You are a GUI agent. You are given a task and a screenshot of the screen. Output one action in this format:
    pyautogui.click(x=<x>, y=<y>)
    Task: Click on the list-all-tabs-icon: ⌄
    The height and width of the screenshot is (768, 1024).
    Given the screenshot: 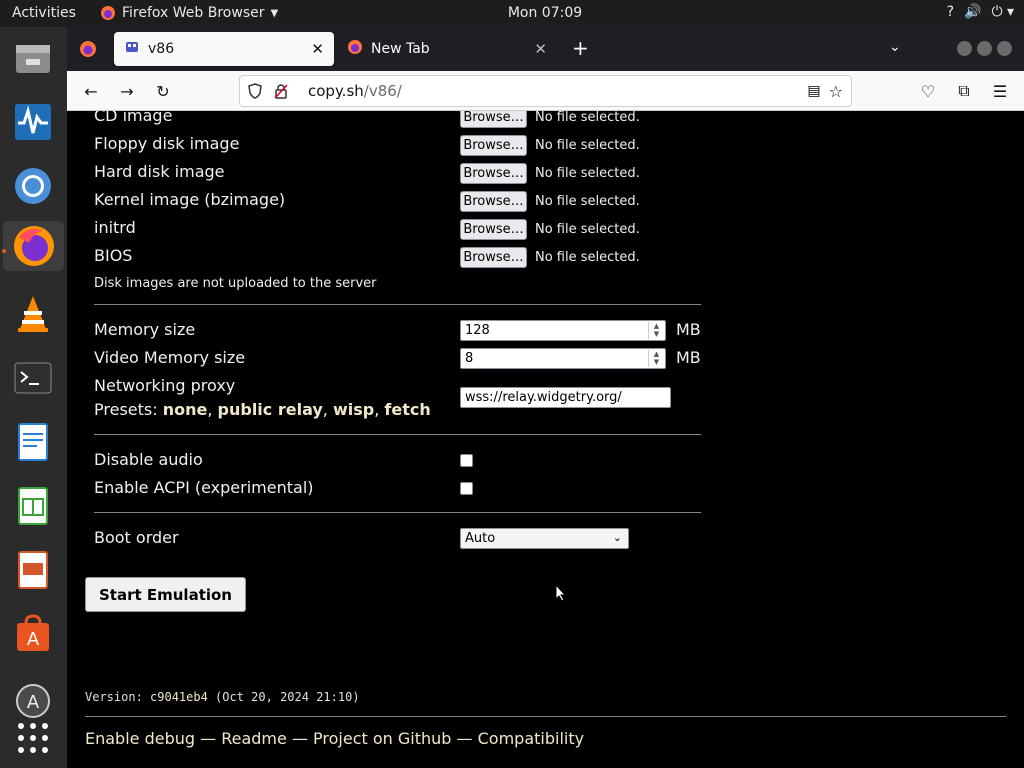 What is the action you would take?
    pyautogui.click(x=895, y=47)
    